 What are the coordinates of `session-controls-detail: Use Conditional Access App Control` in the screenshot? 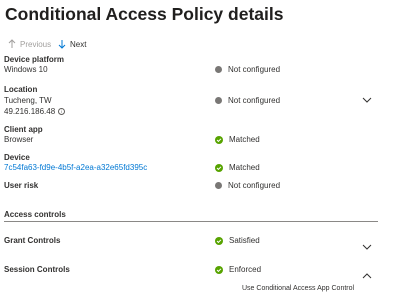 It's located at (298, 288).